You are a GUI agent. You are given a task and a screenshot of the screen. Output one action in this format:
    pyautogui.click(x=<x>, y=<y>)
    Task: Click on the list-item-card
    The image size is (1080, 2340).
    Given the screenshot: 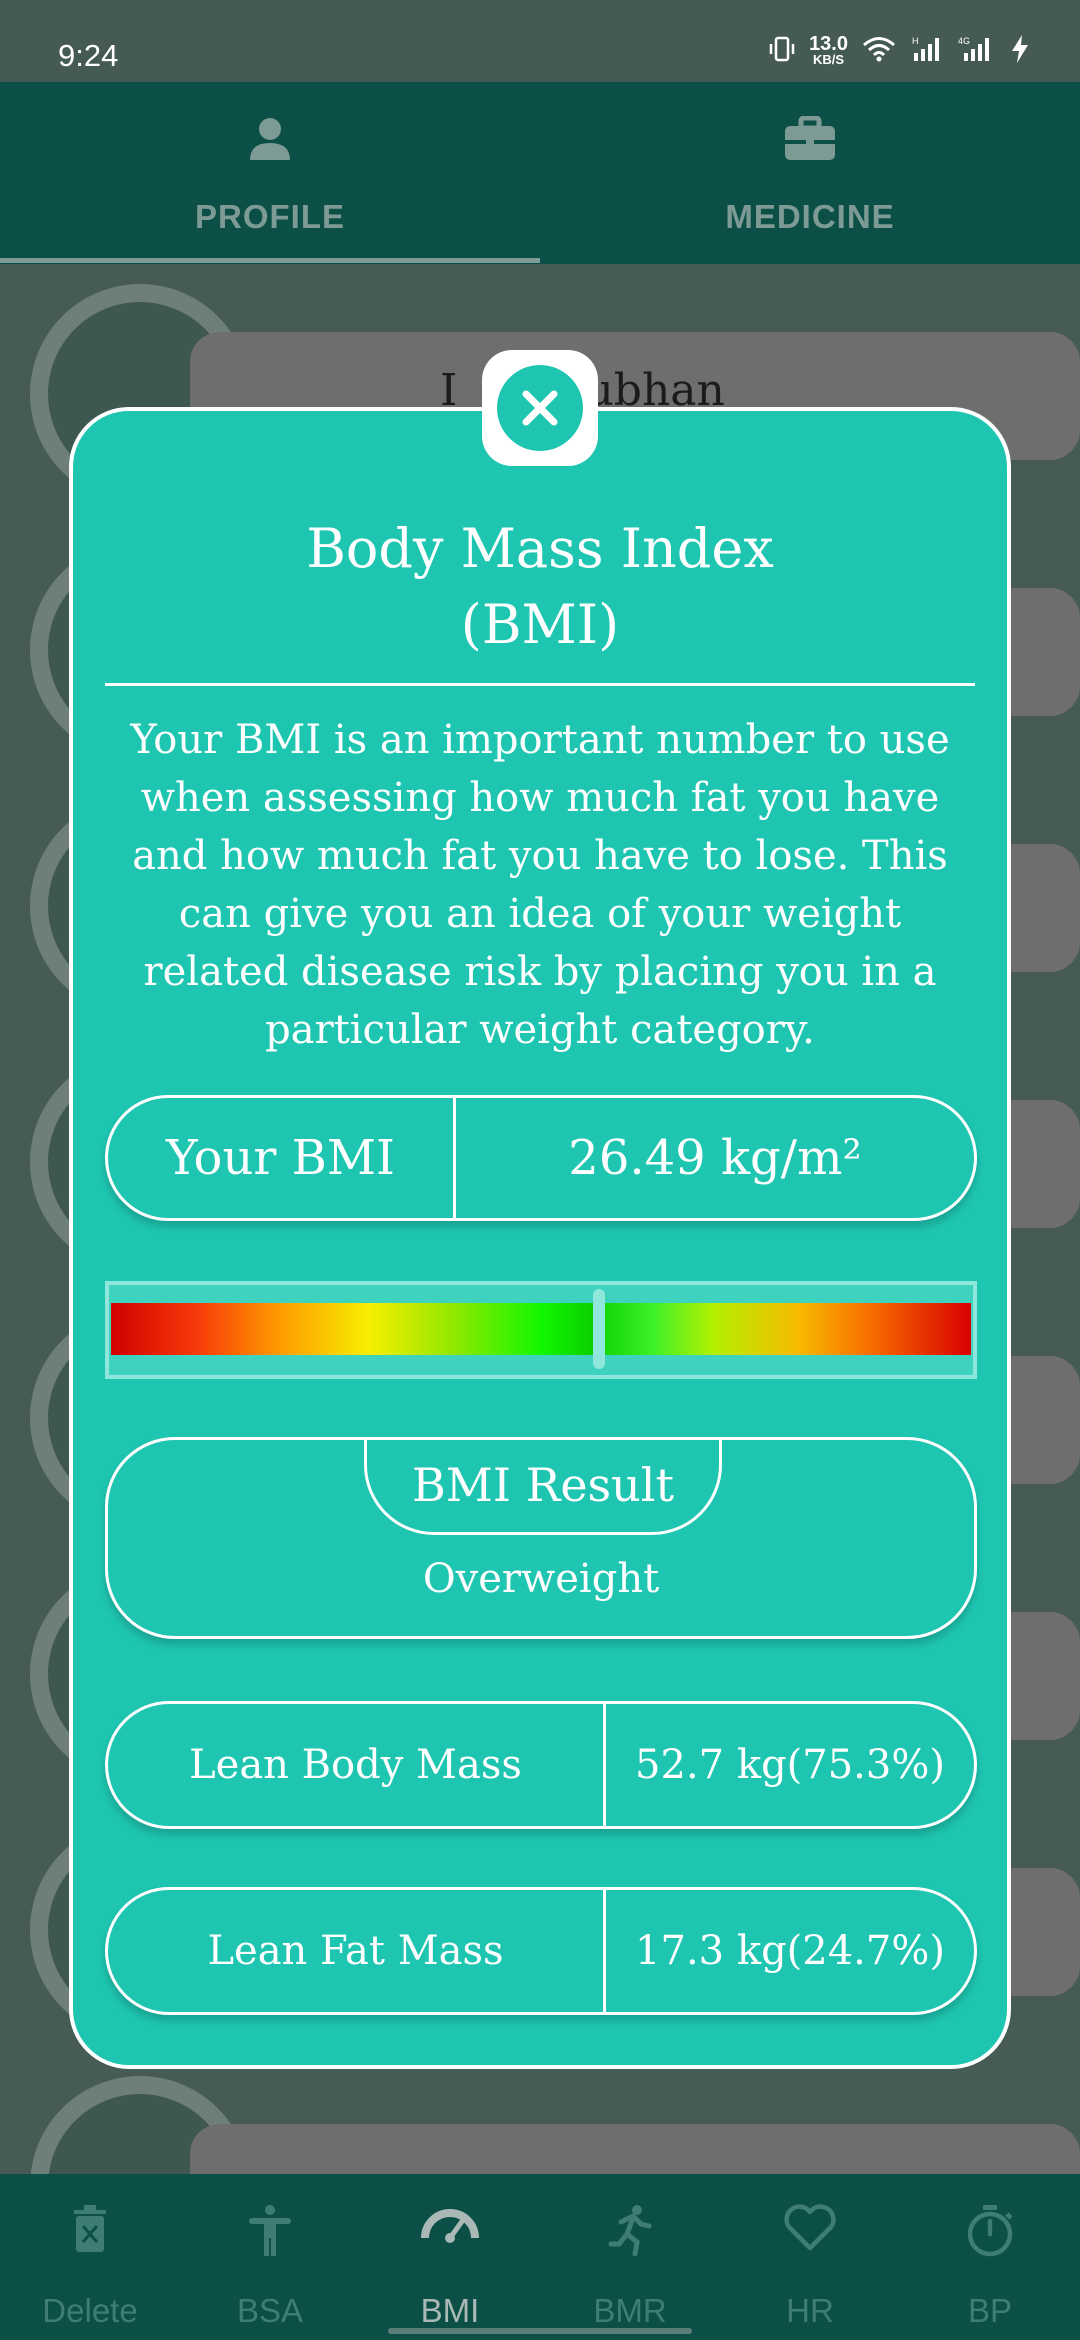 What is the action you would take?
    pyautogui.click(x=635, y=2149)
    